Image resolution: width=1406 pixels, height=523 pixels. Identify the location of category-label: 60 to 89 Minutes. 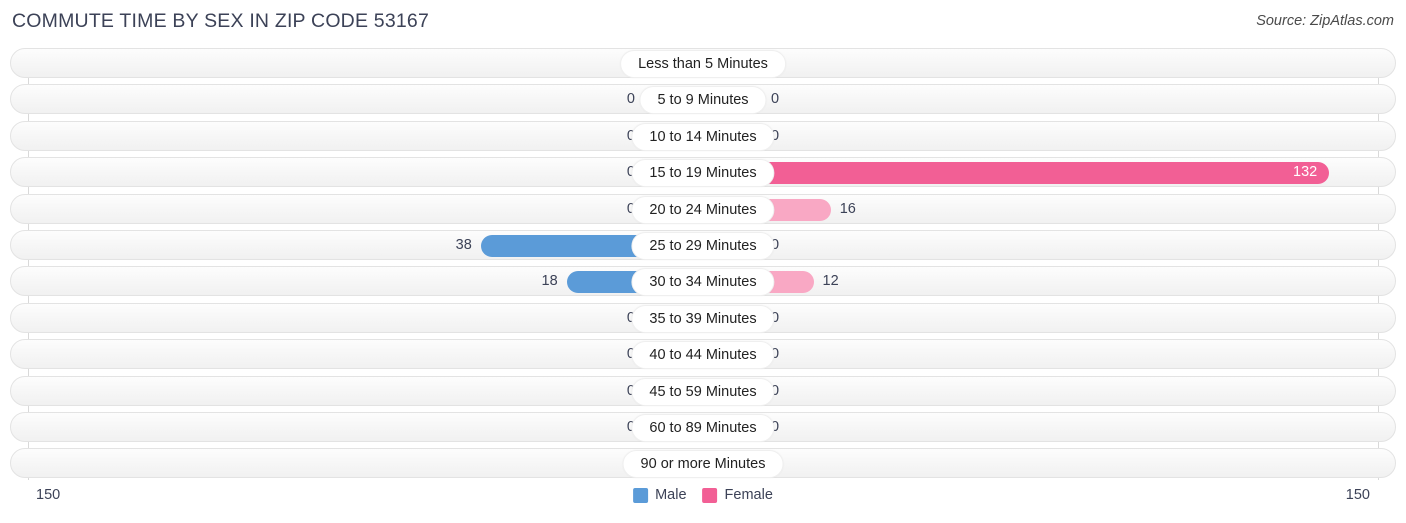
(703, 428).